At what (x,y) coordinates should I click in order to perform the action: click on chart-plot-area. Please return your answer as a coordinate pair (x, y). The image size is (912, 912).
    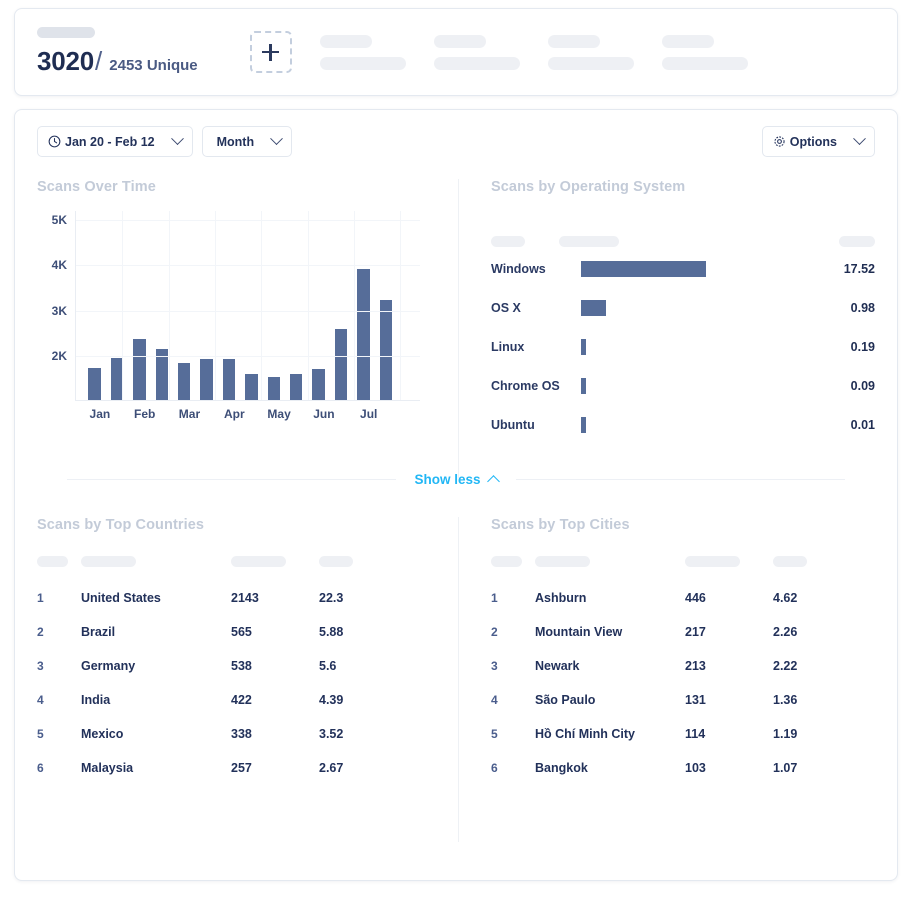
    Looking at the image, I should click on (247, 306).